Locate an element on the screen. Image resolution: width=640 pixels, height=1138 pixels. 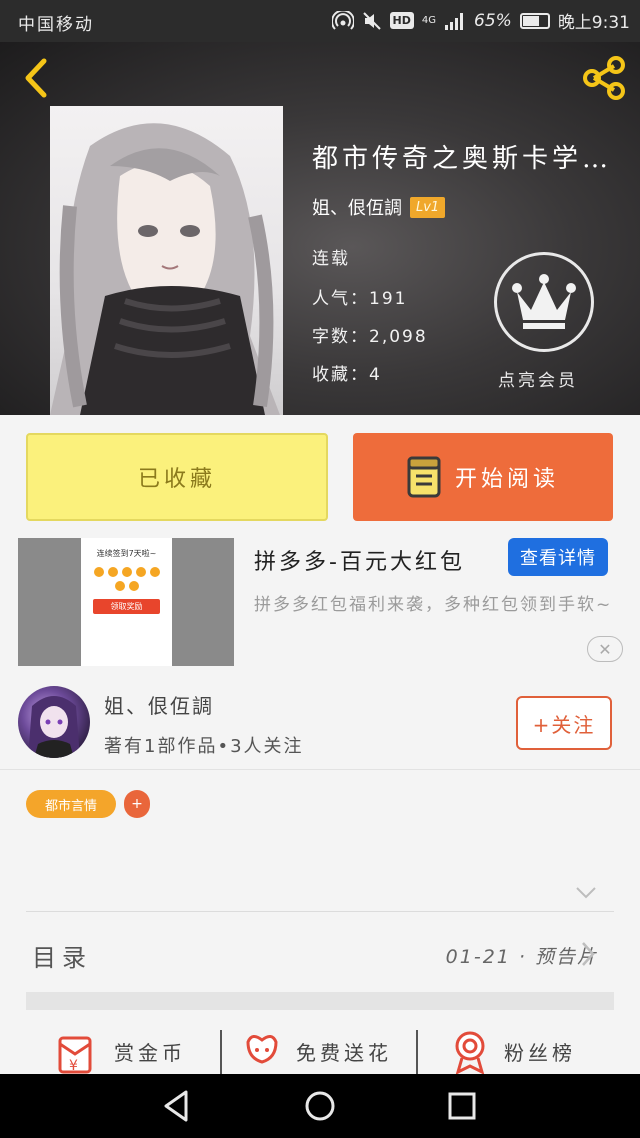
author-stats: 著有1部作品•3人关注 is located at coordinates (204, 746).